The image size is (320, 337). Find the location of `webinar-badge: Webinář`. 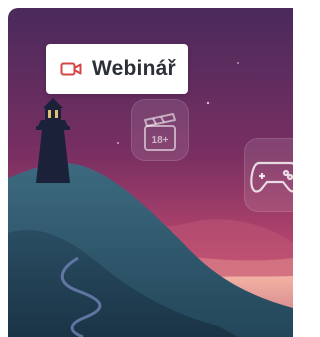

webinar-badge: Webinář is located at coordinates (117, 69).